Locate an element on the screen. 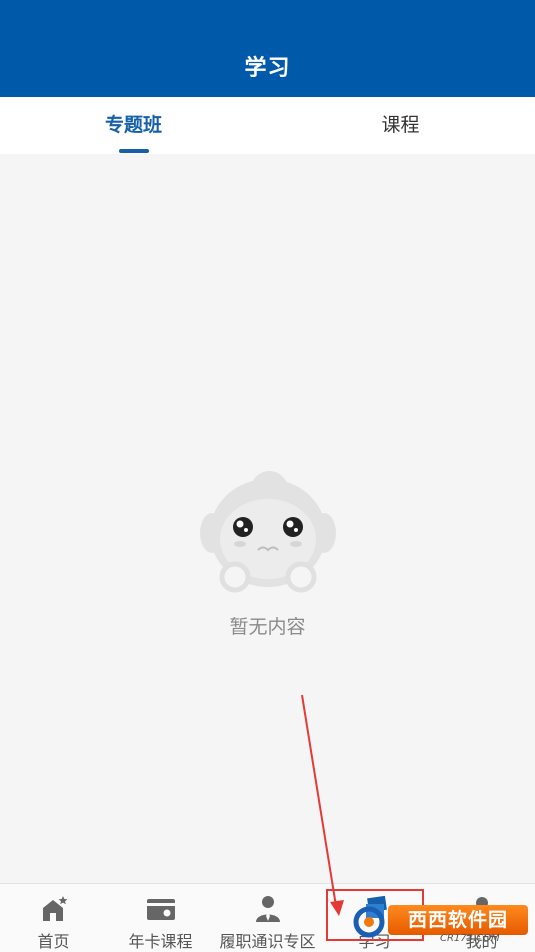 The width and height of the screenshot is (535, 952). watermark-subtext: CR173.COM is located at coordinates (470, 938).